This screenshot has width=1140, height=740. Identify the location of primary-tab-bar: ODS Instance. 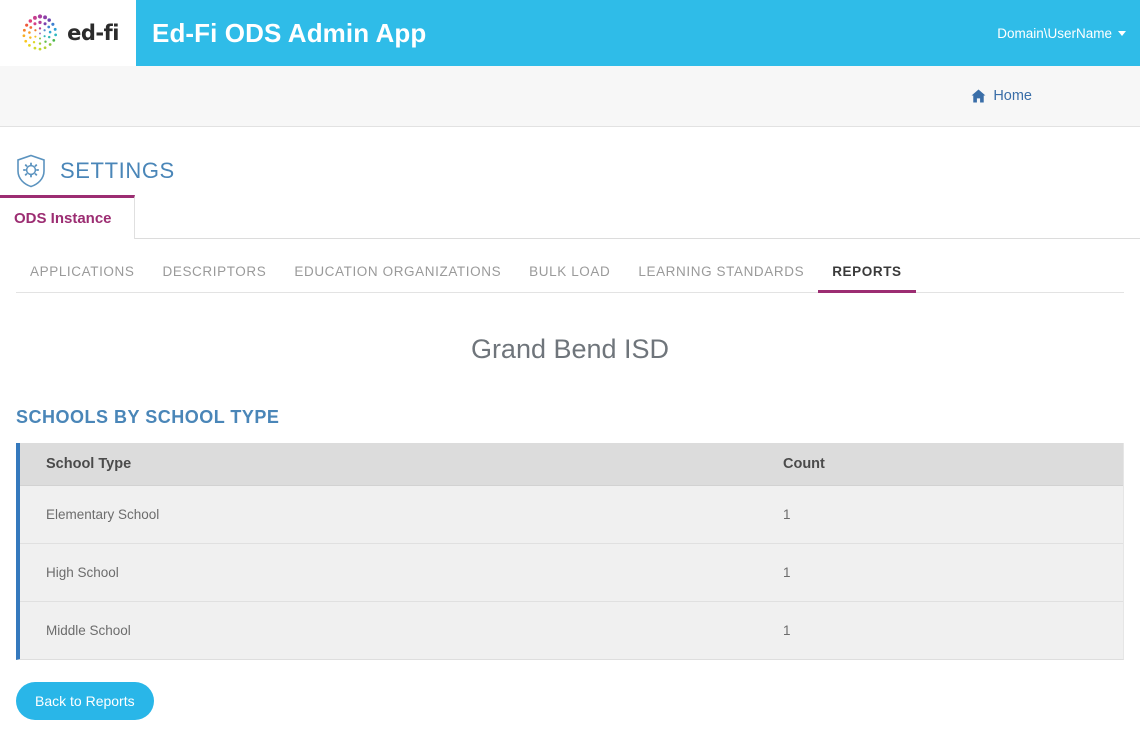
(570, 216).